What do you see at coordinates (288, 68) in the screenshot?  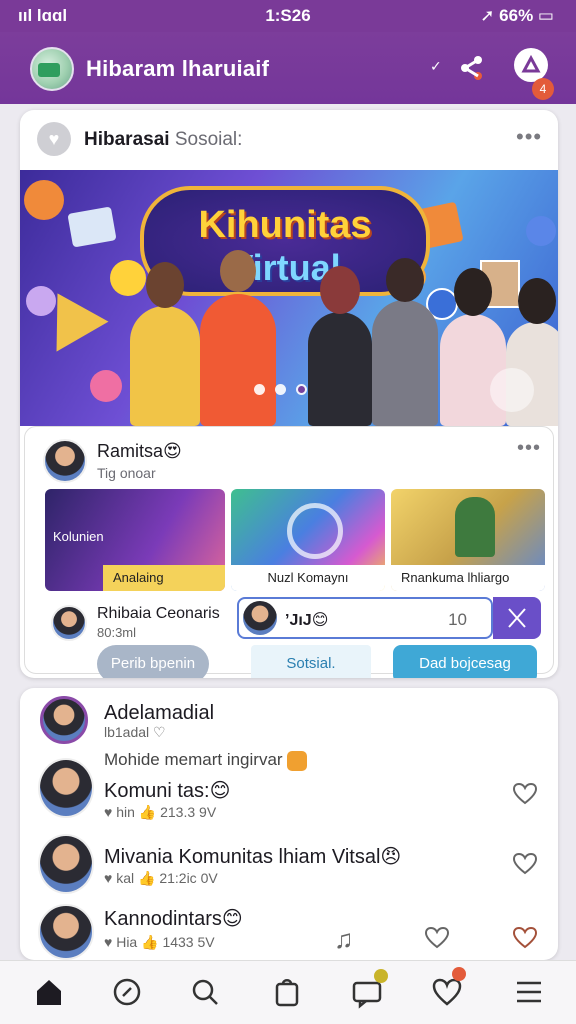 I see `app-header: Hibaram lharuiaif ✓ 4` at bounding box center [288, 68].